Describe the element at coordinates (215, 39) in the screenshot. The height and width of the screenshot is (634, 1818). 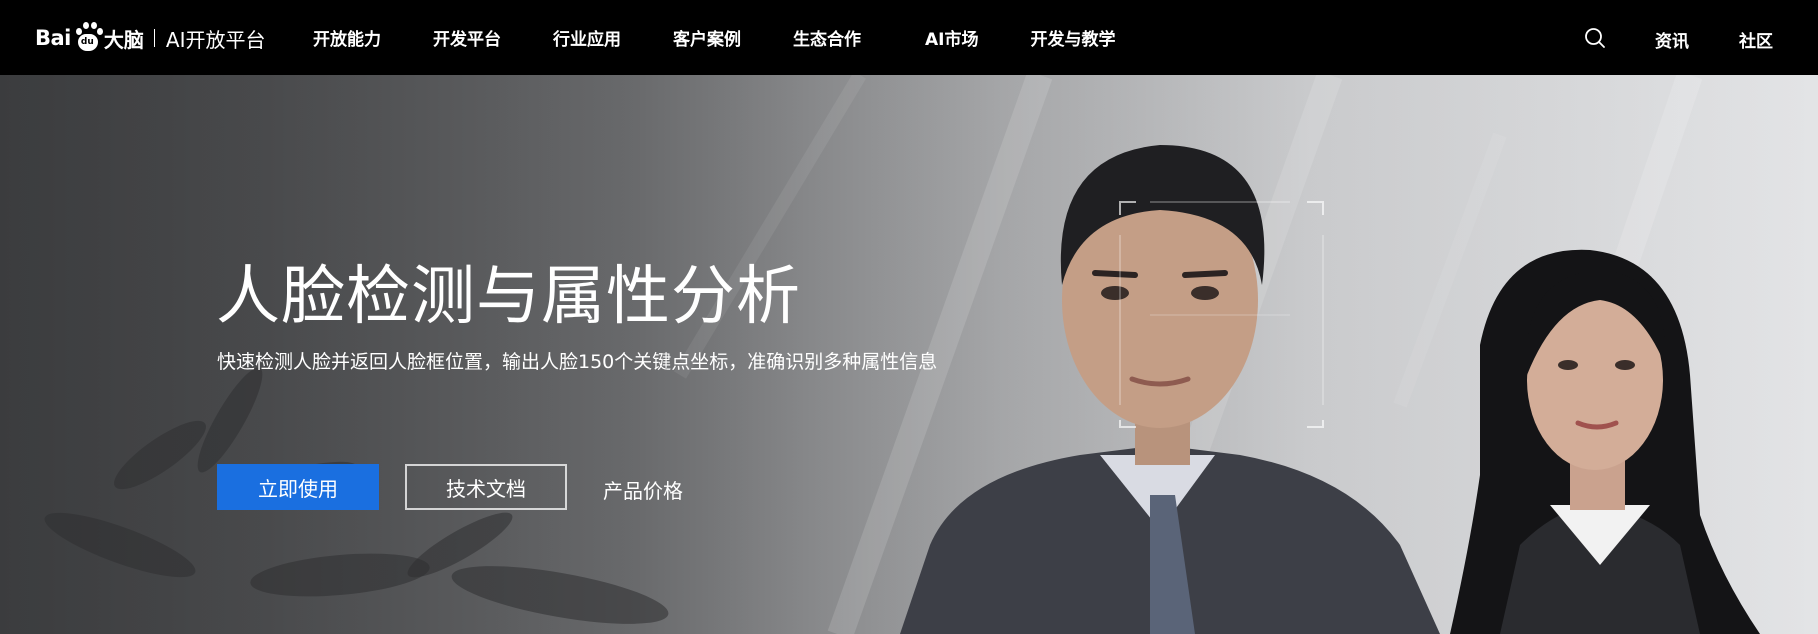
I see `logo-platform-text: AI开放平台` at that location.